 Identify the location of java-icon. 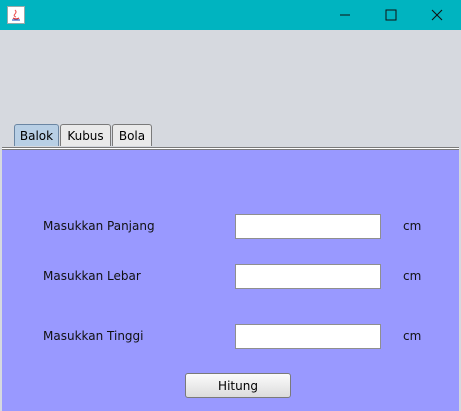
(16, 15).